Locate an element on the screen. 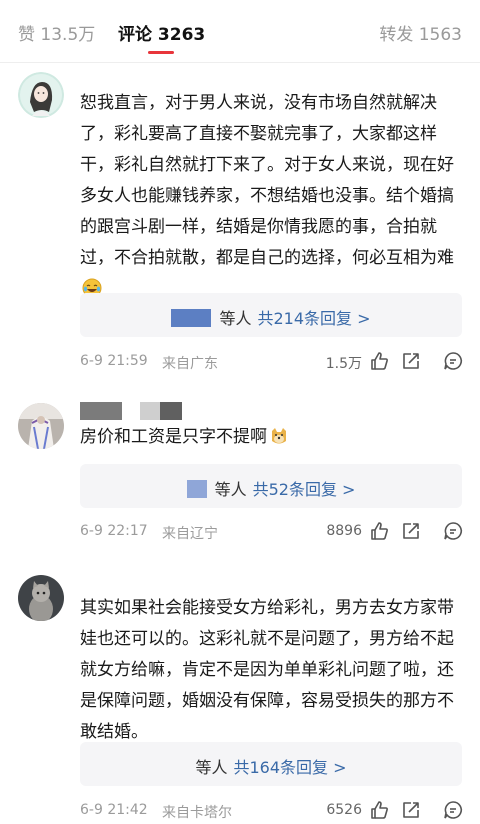  comment-location: 来自广东 is located at coordinates (190, 364).